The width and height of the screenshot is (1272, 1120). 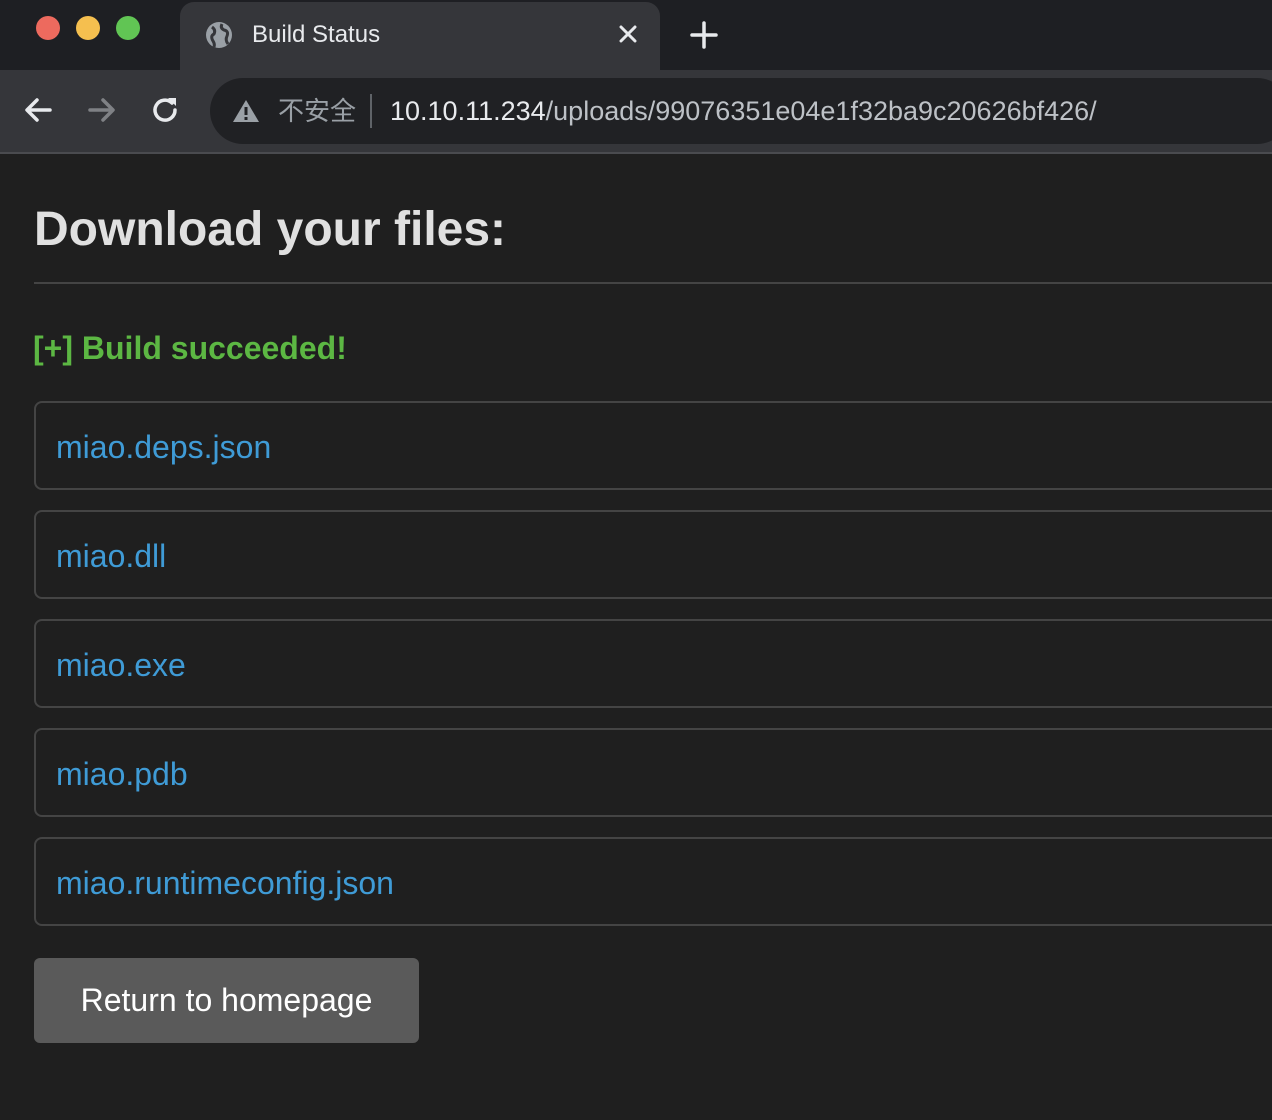 I want to click on maximize-window-button, so click(x=128, y=28).